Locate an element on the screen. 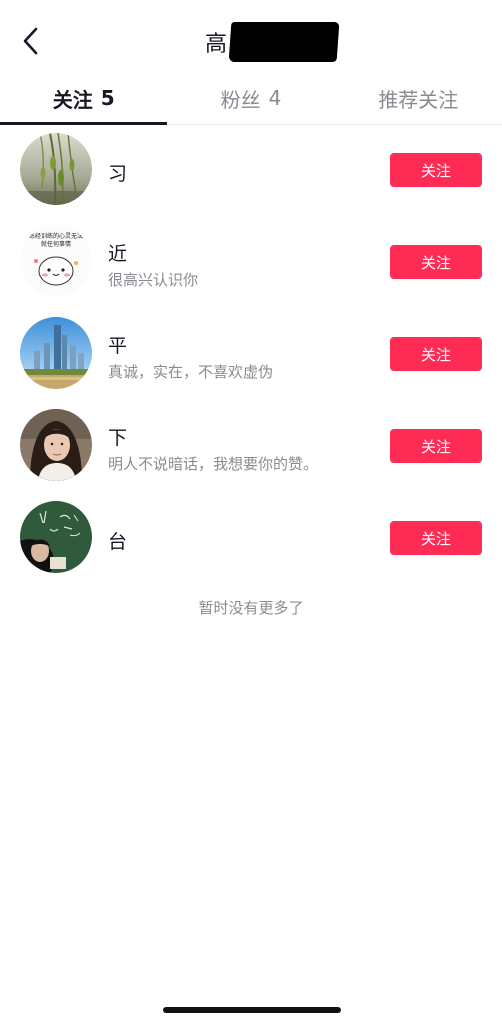 This screenshot has width=502, height=1024. tab-followers-count: 4 is located at coordinates (275, 98).